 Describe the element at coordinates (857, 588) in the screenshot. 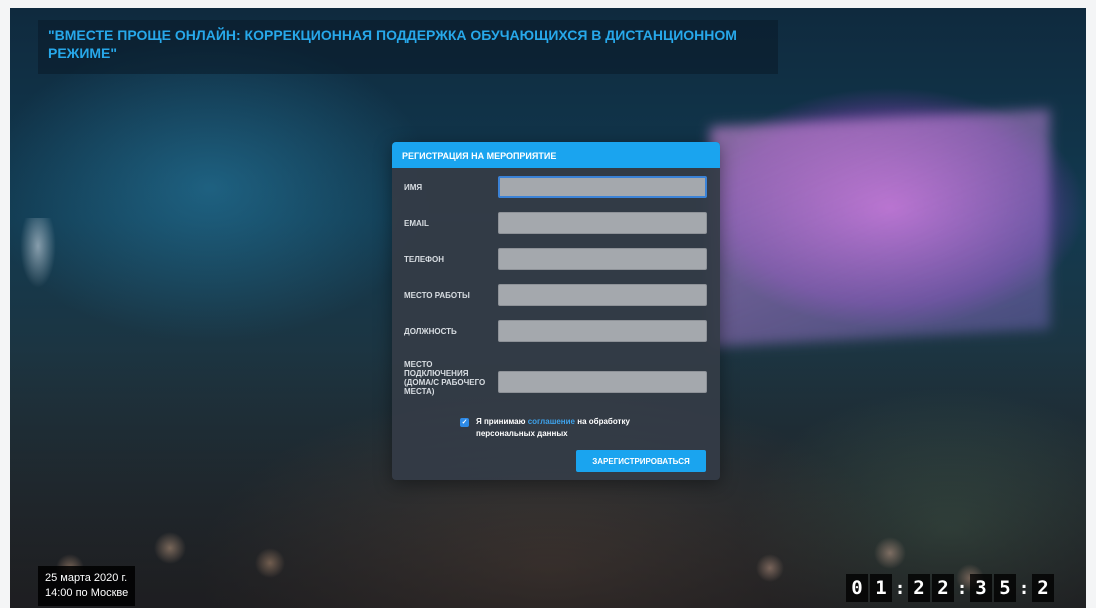

I see `countdown-digit: 0` at that location.